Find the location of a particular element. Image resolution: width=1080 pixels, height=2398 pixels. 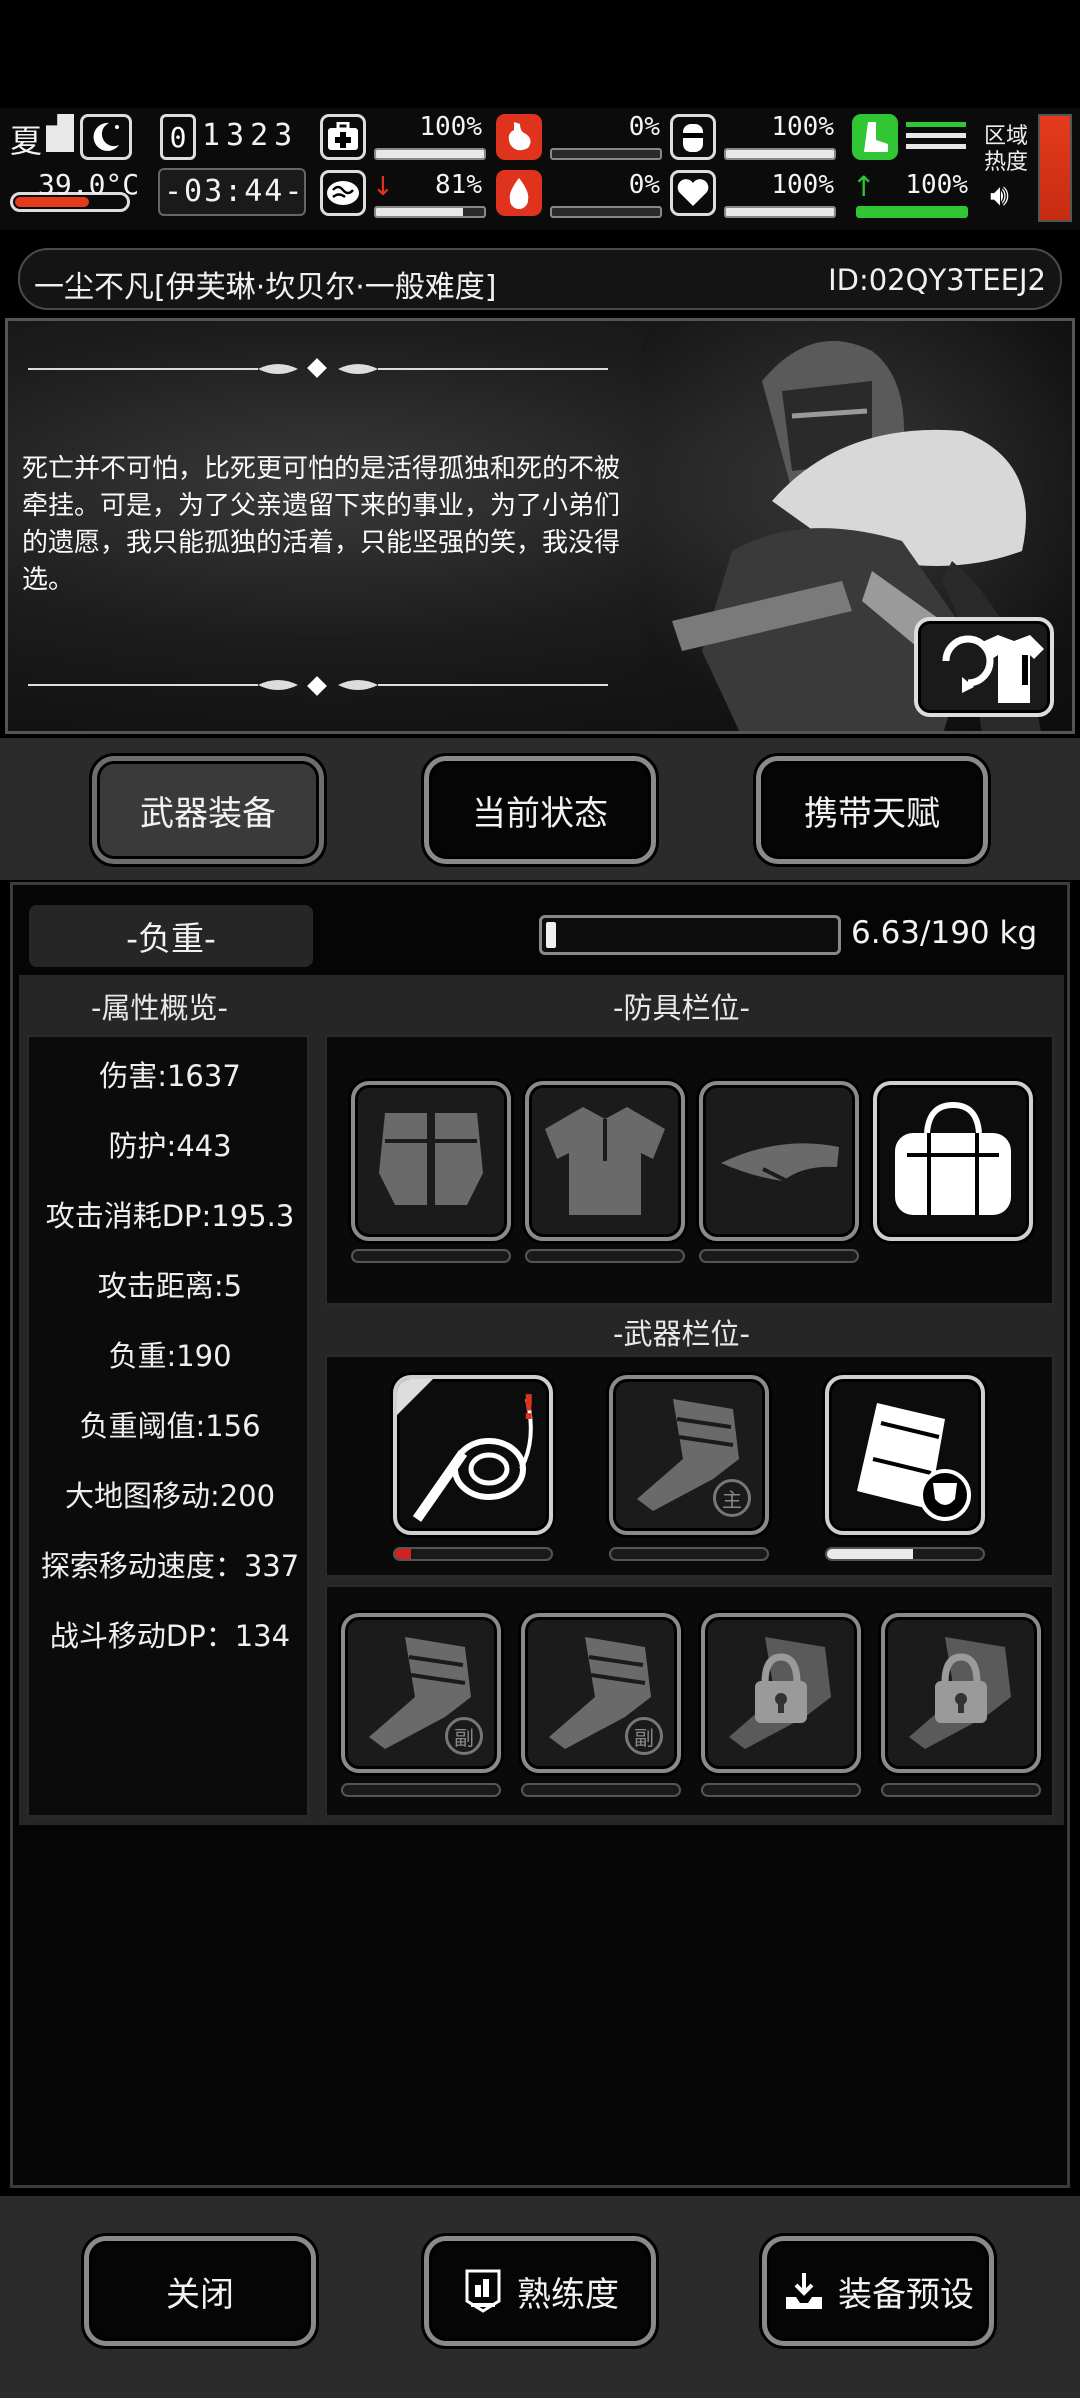

zone-heat-label: 区域 热度 is located at coordinates (1006, 149).